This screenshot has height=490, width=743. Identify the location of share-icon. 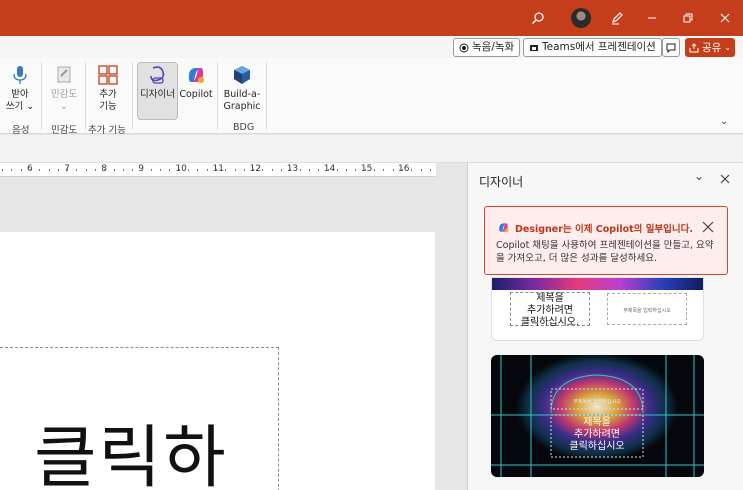
(694, 47).